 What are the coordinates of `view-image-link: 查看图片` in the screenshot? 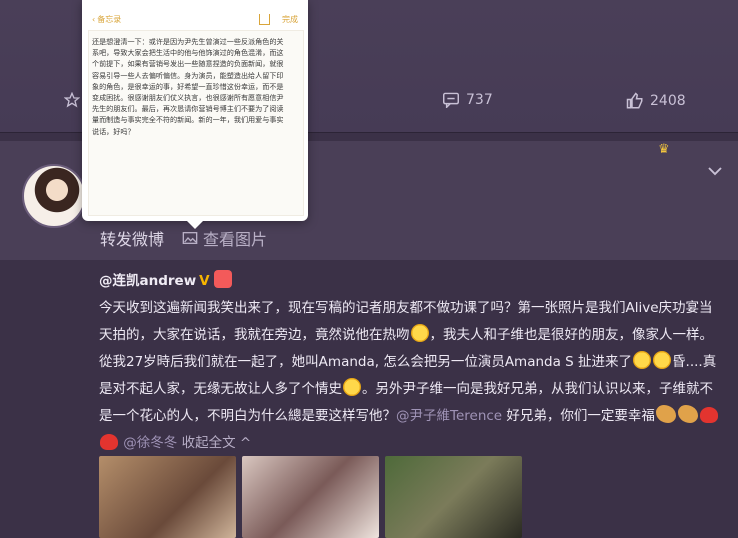 It's located at (224, 238).